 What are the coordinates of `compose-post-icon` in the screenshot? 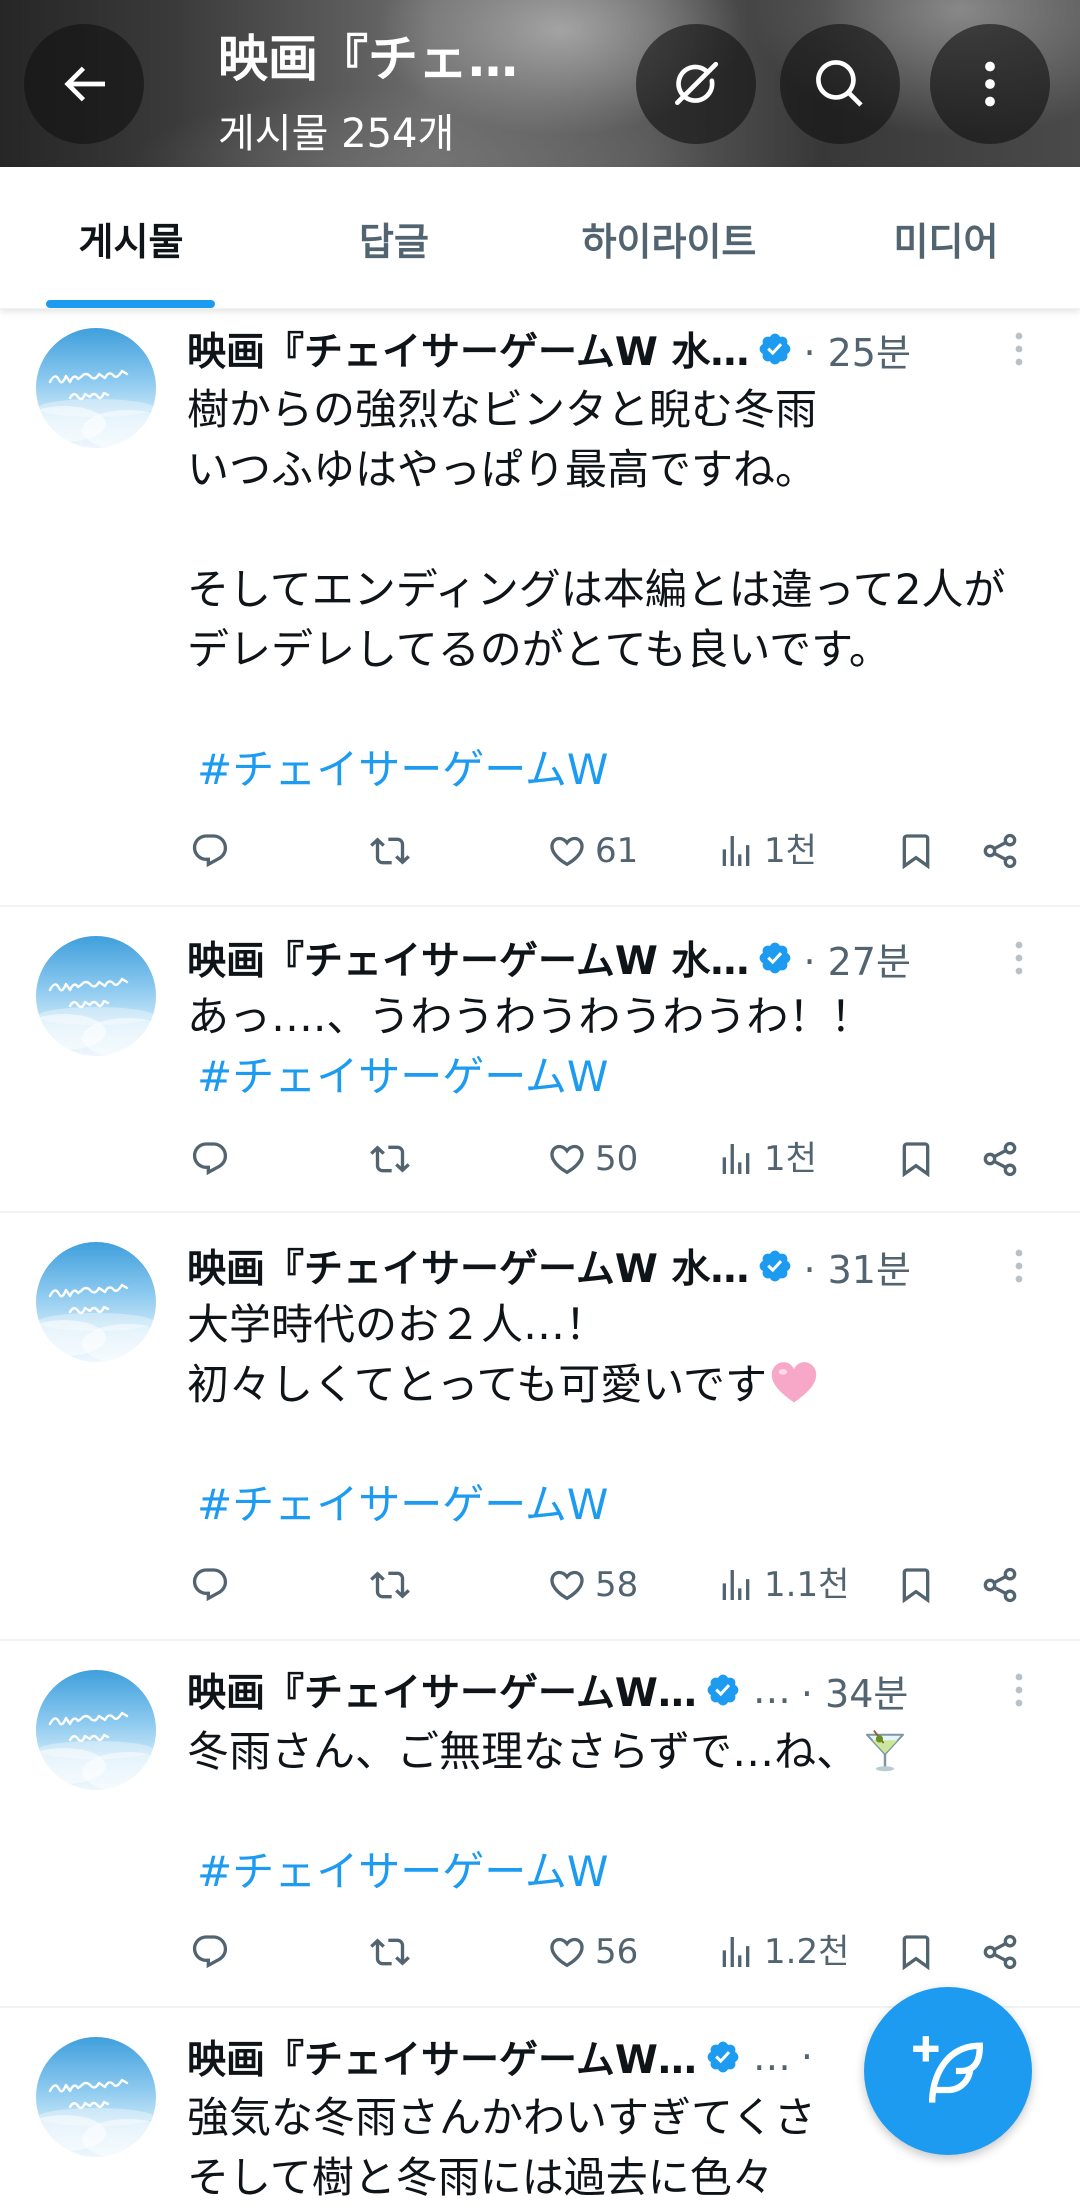 It's located at (948, 2071).